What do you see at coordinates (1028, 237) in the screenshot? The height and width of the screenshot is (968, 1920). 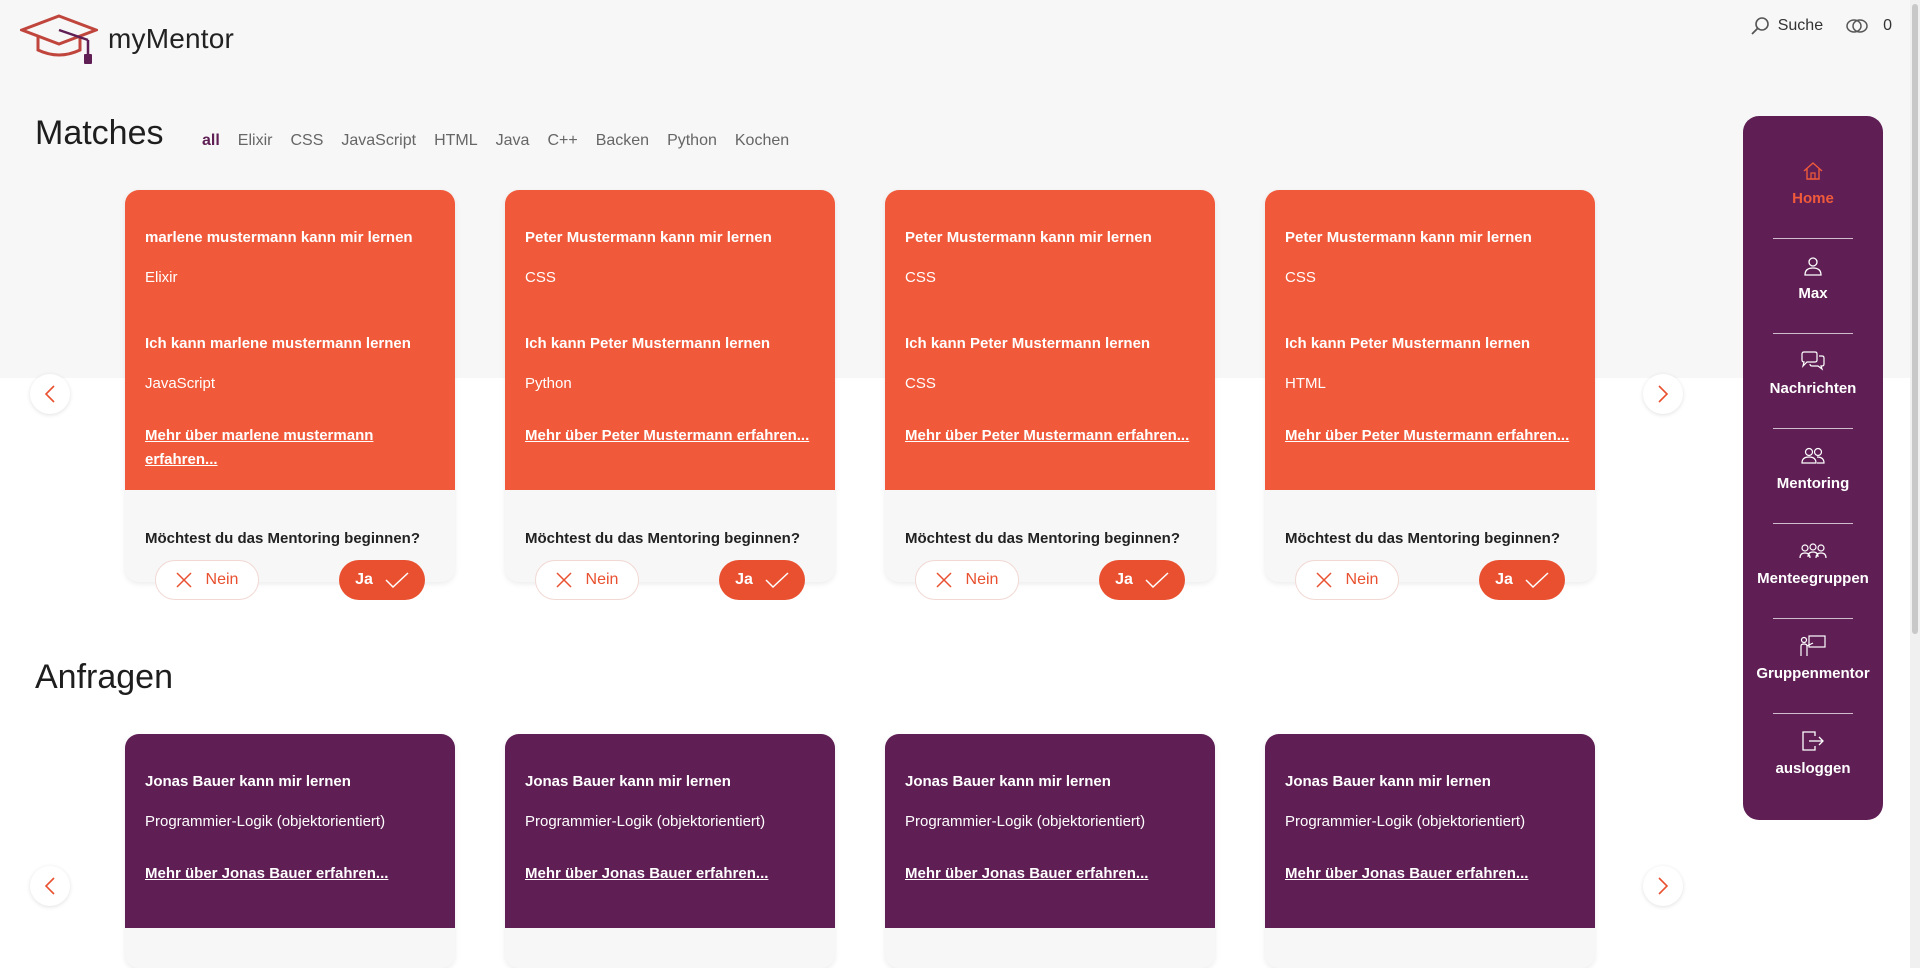 I see `teach-line: Peter Mustermann kann mir lernen` at bounding box center [1028, 237].